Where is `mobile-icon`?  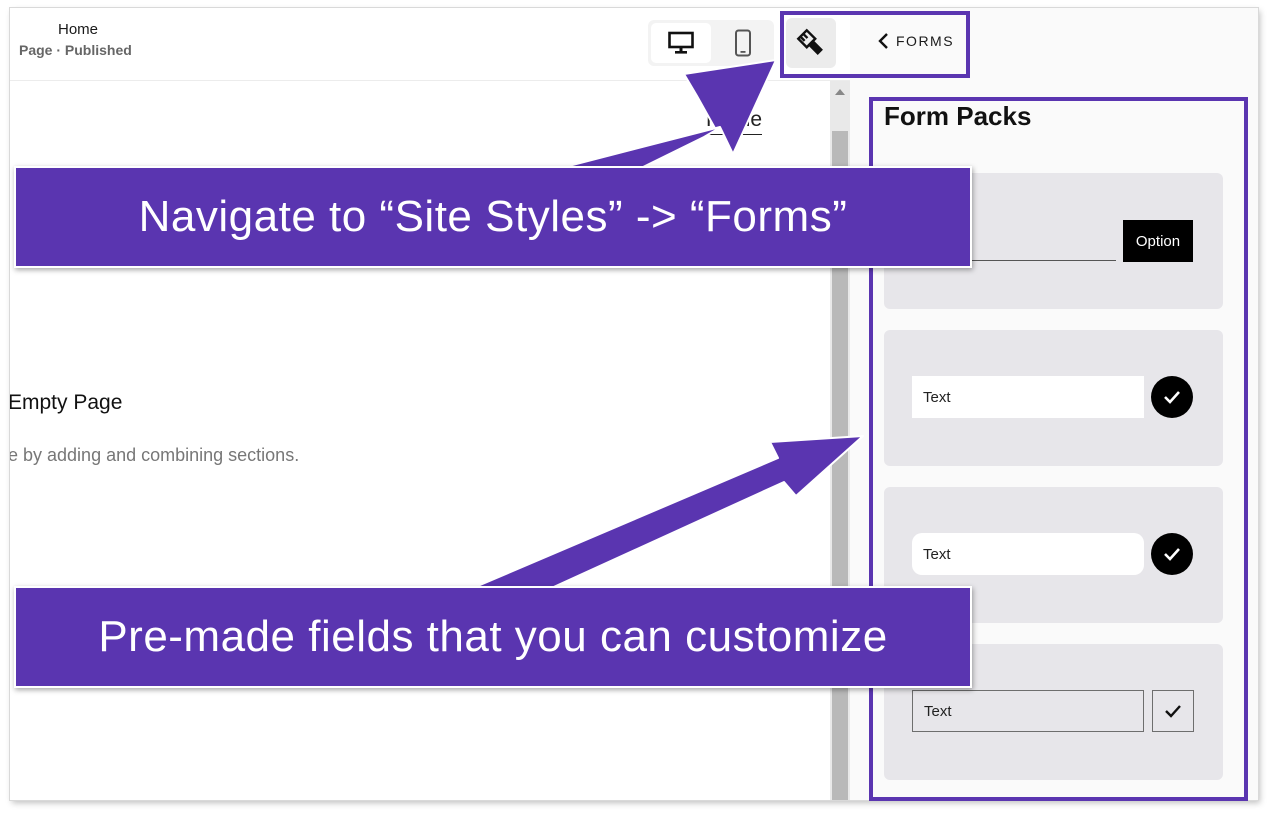 mobile-icon is located at coordinates (743, 43).